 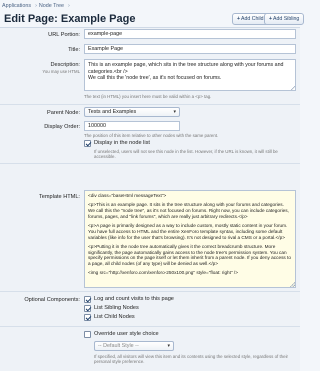 What do you see at coordinates (61, 71) in the screenshot?
I see `description-sublabel: You may use HTML` at bounding box center [61, 71].